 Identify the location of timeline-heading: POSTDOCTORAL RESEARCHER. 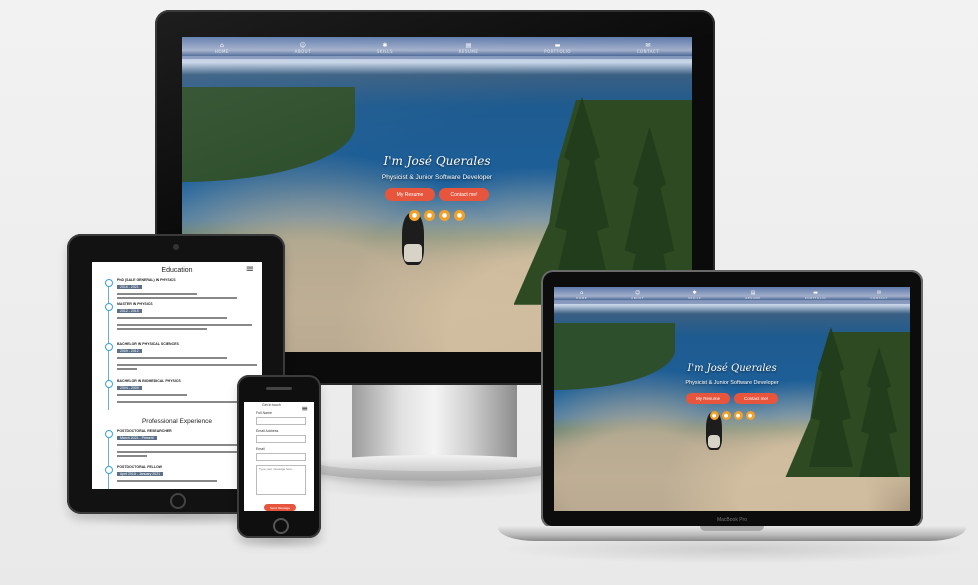
(144, 431).